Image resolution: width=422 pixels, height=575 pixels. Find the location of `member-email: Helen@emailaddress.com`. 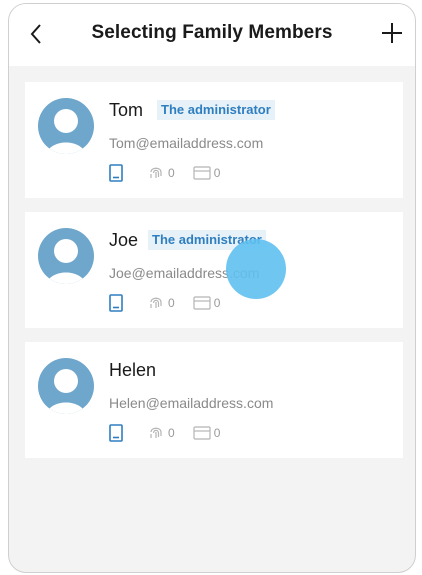

member-email: Helen@emailaddress.com is located at coordinates (191, 403).